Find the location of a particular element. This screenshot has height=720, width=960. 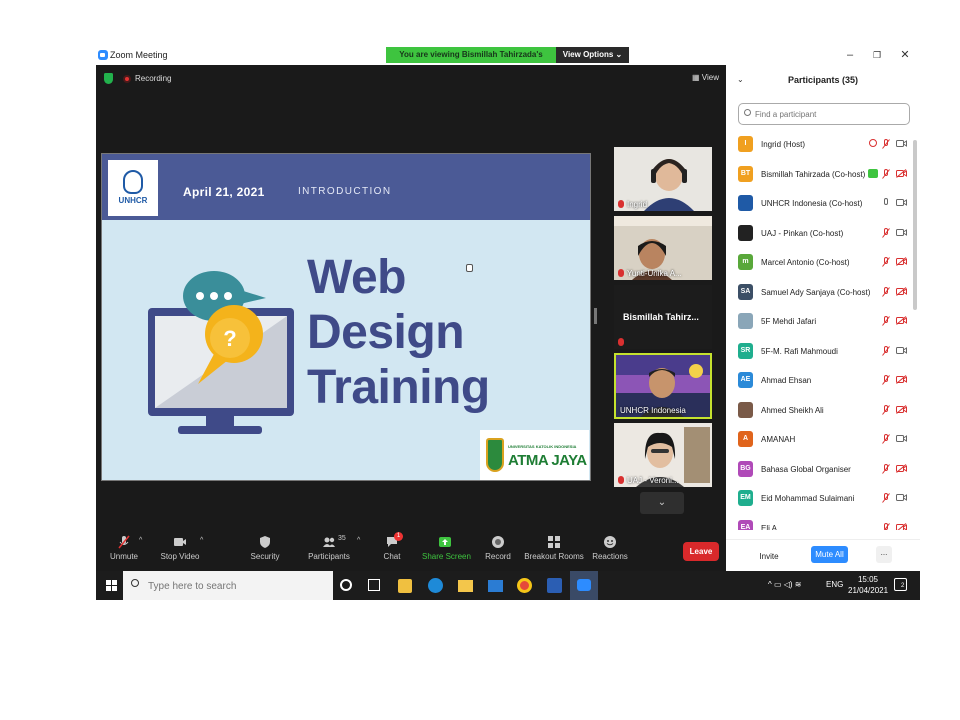

participant-row: BG Bahasa Global Organiser is located at coordinates (819, 470).